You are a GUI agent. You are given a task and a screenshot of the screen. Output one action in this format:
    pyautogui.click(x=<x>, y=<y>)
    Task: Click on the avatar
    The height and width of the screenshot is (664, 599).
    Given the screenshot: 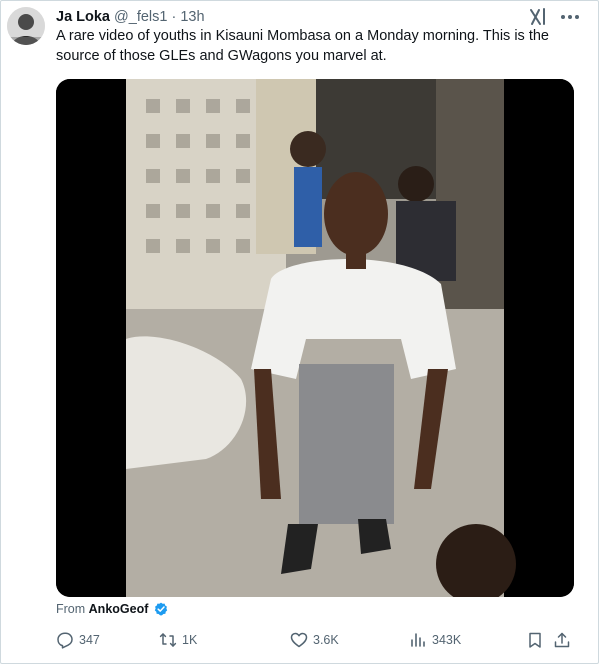 What is the action you would take?
    pyautogui.click(x=26, y=26)
    